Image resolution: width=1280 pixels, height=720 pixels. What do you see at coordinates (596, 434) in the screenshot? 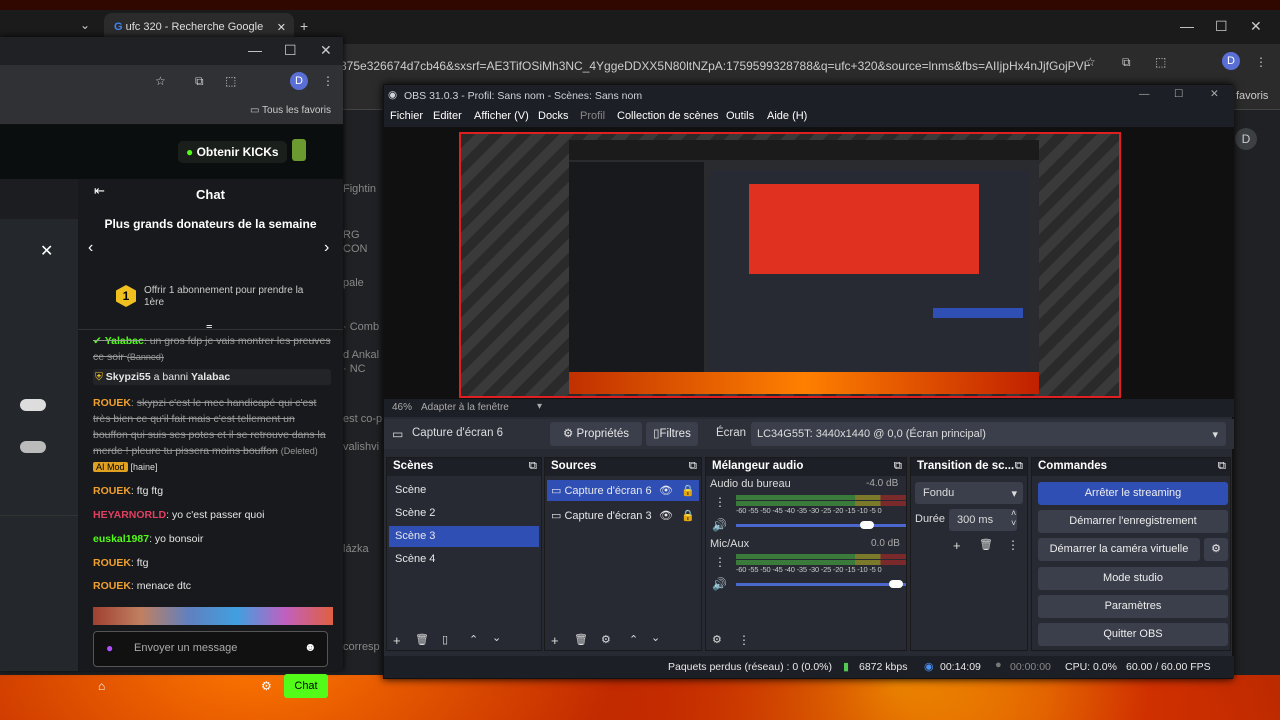
I see `properties-button: ⚙ Propriétés` at bounding box center [596, 434].